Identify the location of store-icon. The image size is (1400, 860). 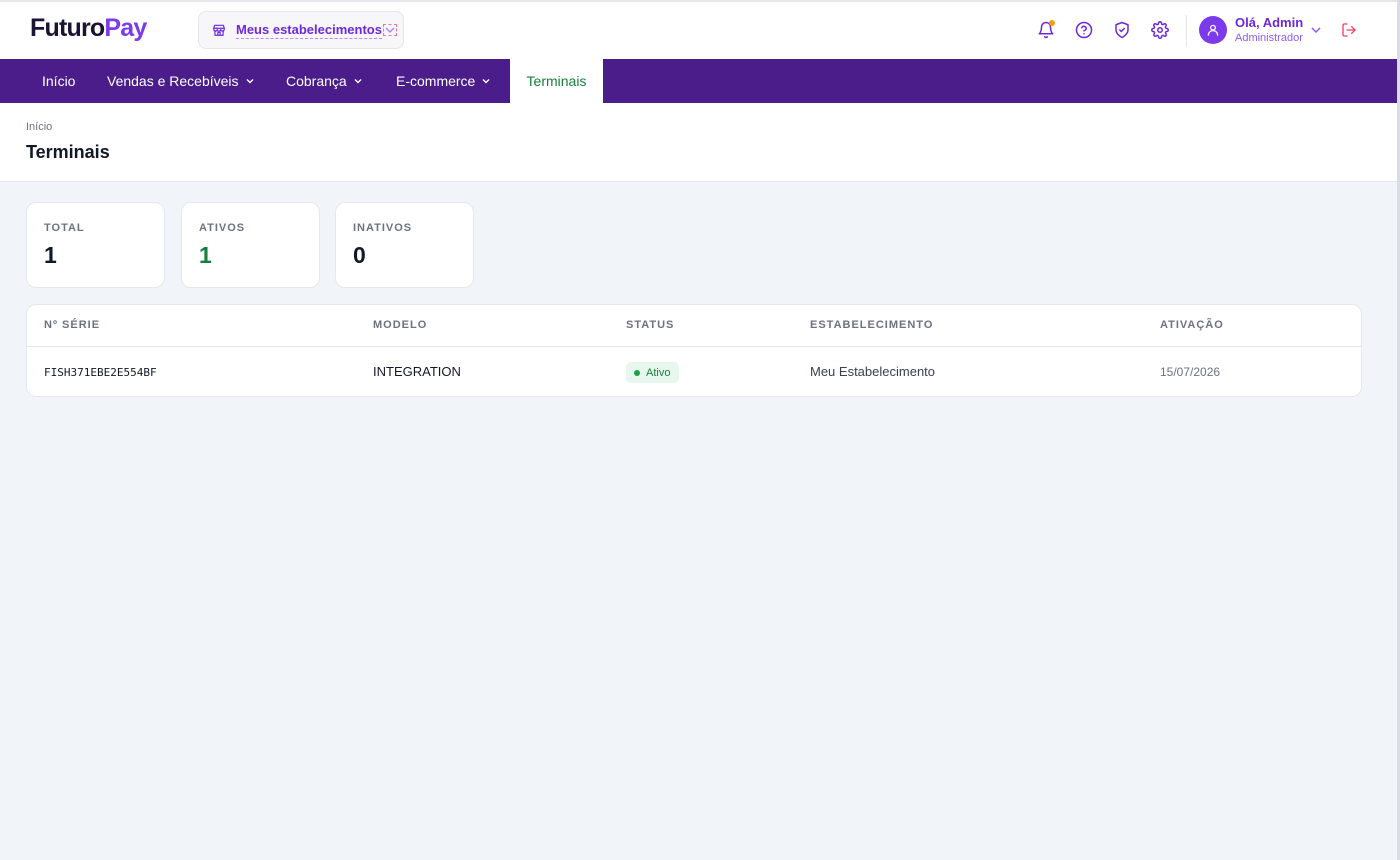
(219, 30).